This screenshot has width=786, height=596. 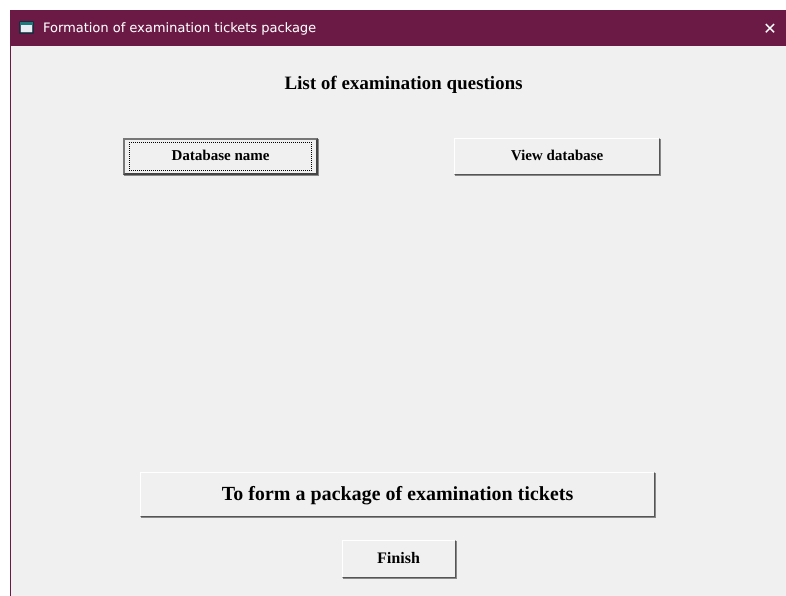 I want to click on form-heading: List of examination questions, so click(x=403, y=84).